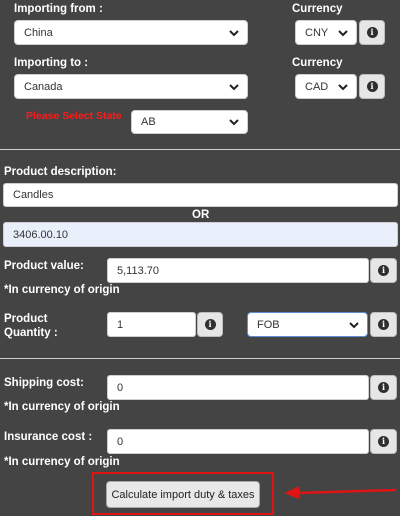 The image size is (400, 516). Describe the element at coordinates (60, 172) in the screenshot. I see `product-description-label: Product description:` at that location.